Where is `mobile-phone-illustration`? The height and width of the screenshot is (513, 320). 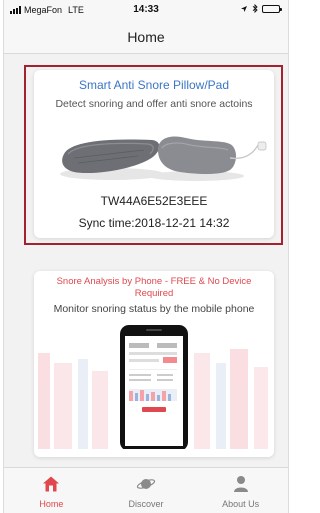 mobile-phone-illustration is located at coordinates (154, 388).